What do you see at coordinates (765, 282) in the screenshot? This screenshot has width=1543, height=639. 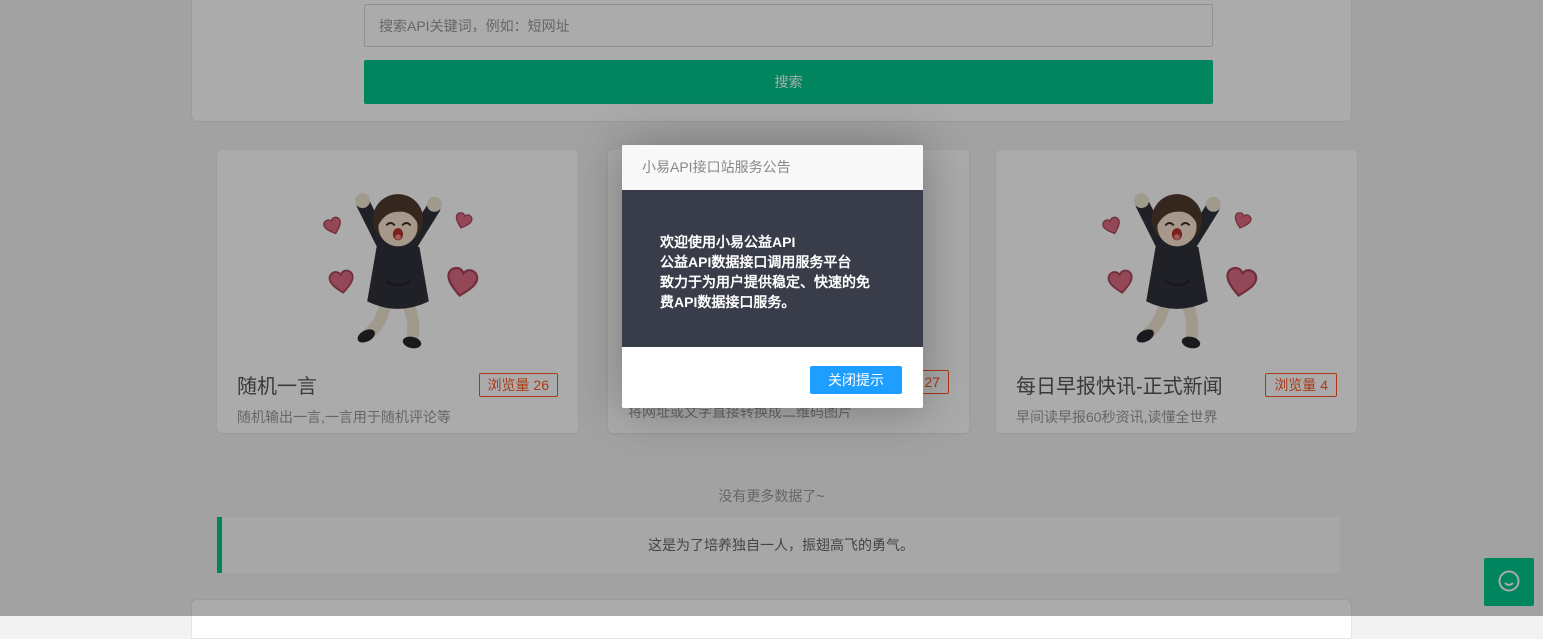 I see `modal-body-line: 致力于为用户提供稳定、快速的免` at bounding box center [765, 282].